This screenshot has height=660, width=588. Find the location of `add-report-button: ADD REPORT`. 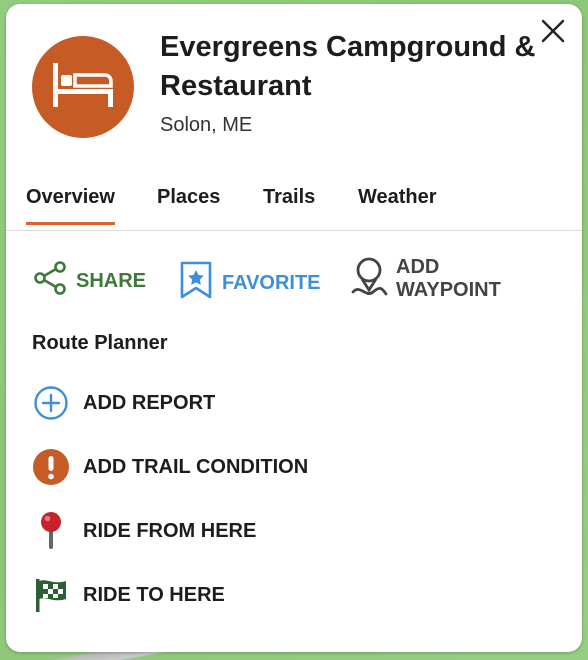

add-report-button: ADD REPORT is located at coordinates (123, 403).